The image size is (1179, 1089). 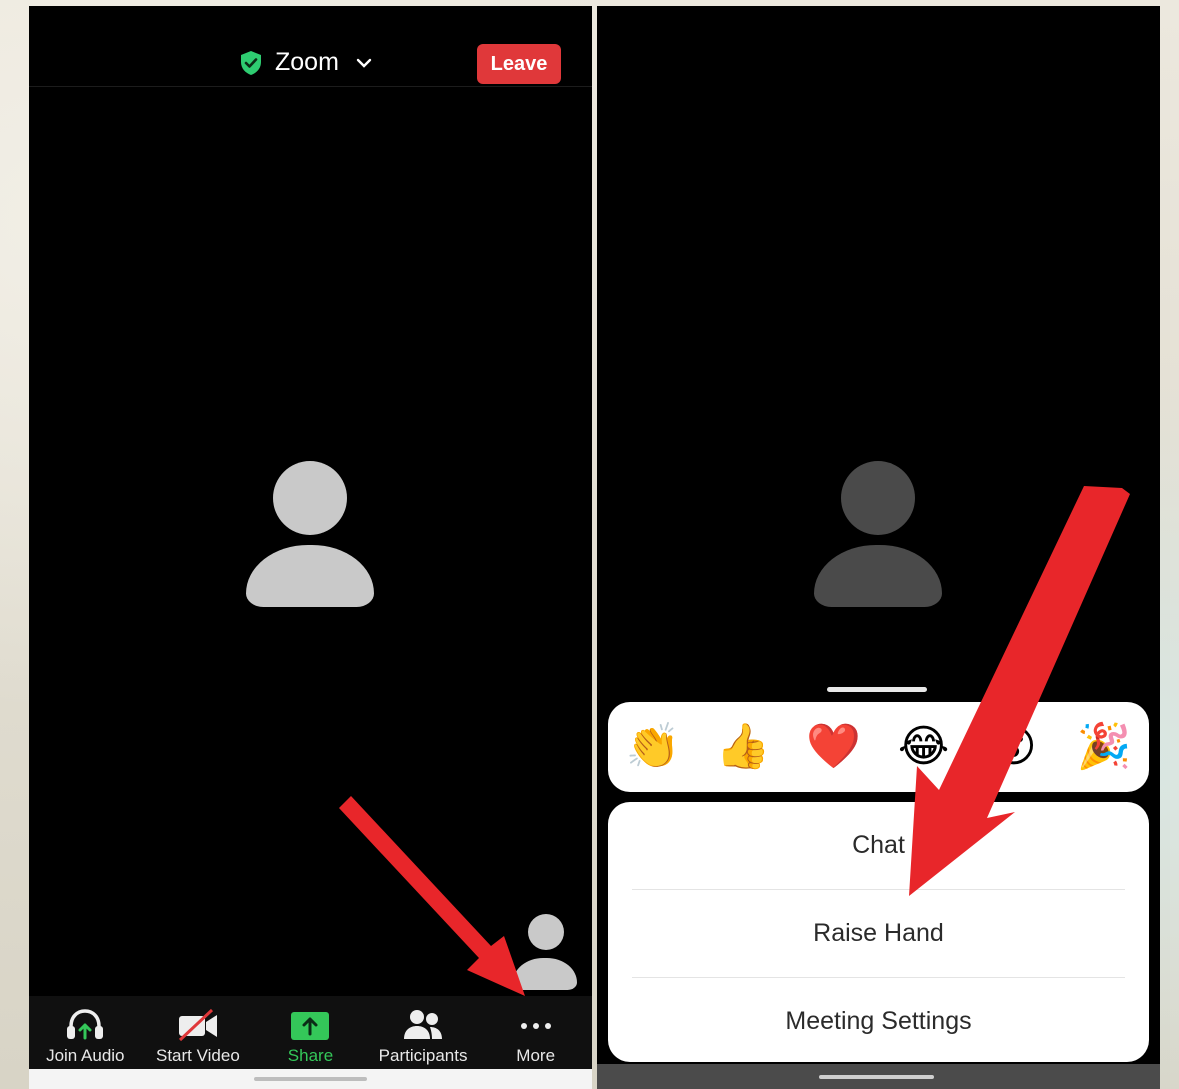 I want to click on surprised-face-icon: 😮, so click(x=1014, y=747).